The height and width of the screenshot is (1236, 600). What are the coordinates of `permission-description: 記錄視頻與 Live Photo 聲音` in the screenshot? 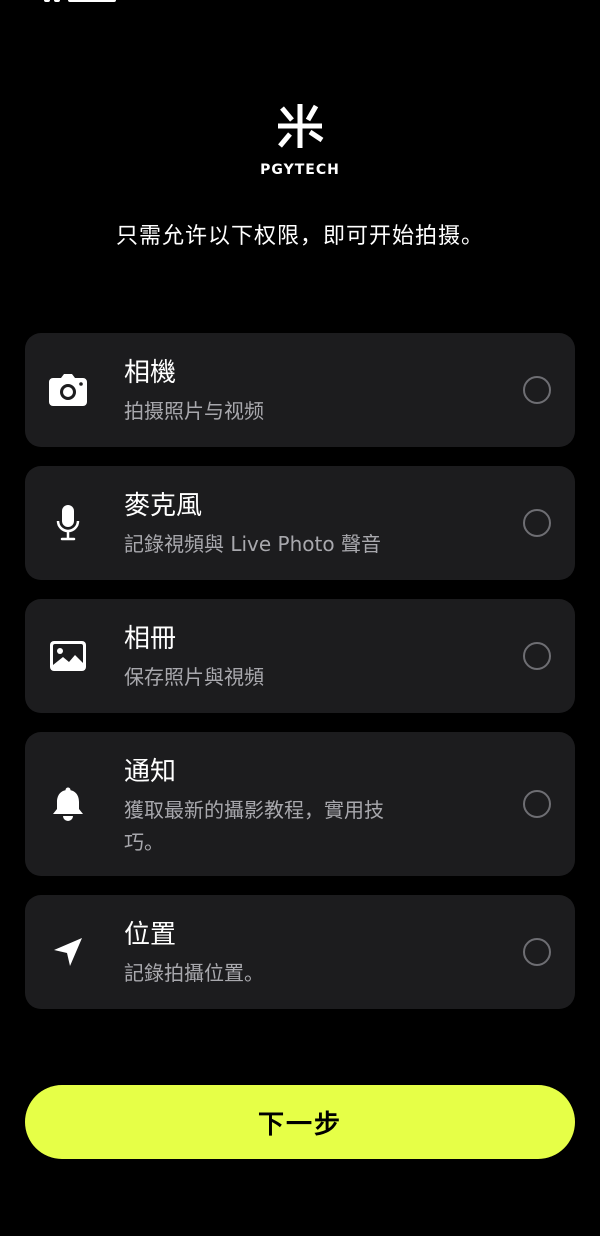 It's located at (252, 544).